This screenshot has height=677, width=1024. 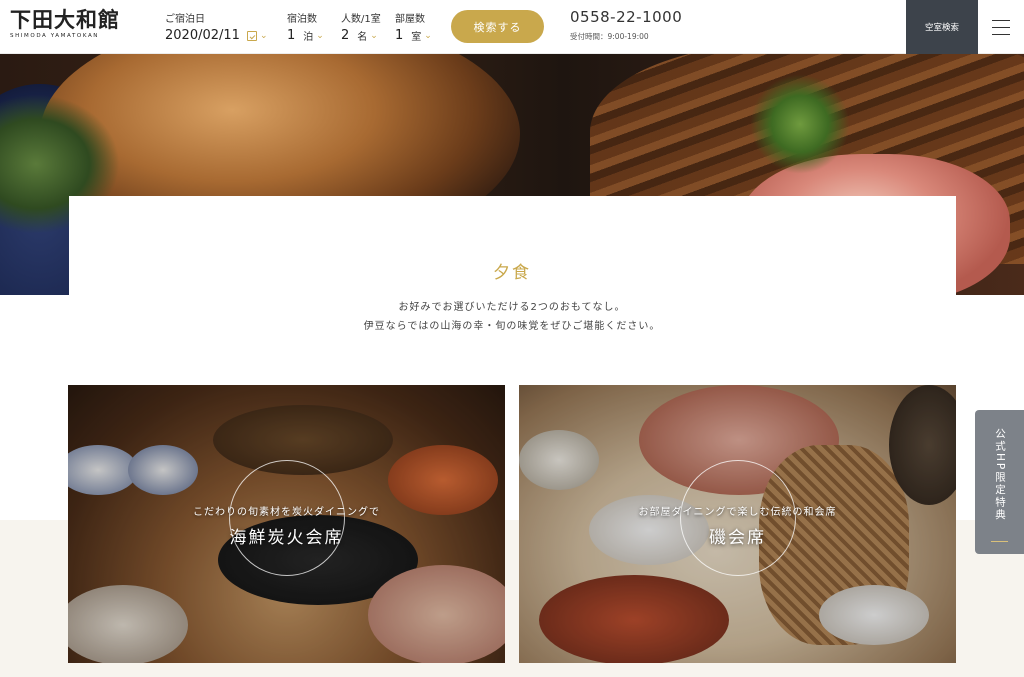 What do you see at coordinates (55, 36) in the screenshot?
I see `logo-sub-text: SHIMODA YAMATOKAN` at bounding box center [55, 36].